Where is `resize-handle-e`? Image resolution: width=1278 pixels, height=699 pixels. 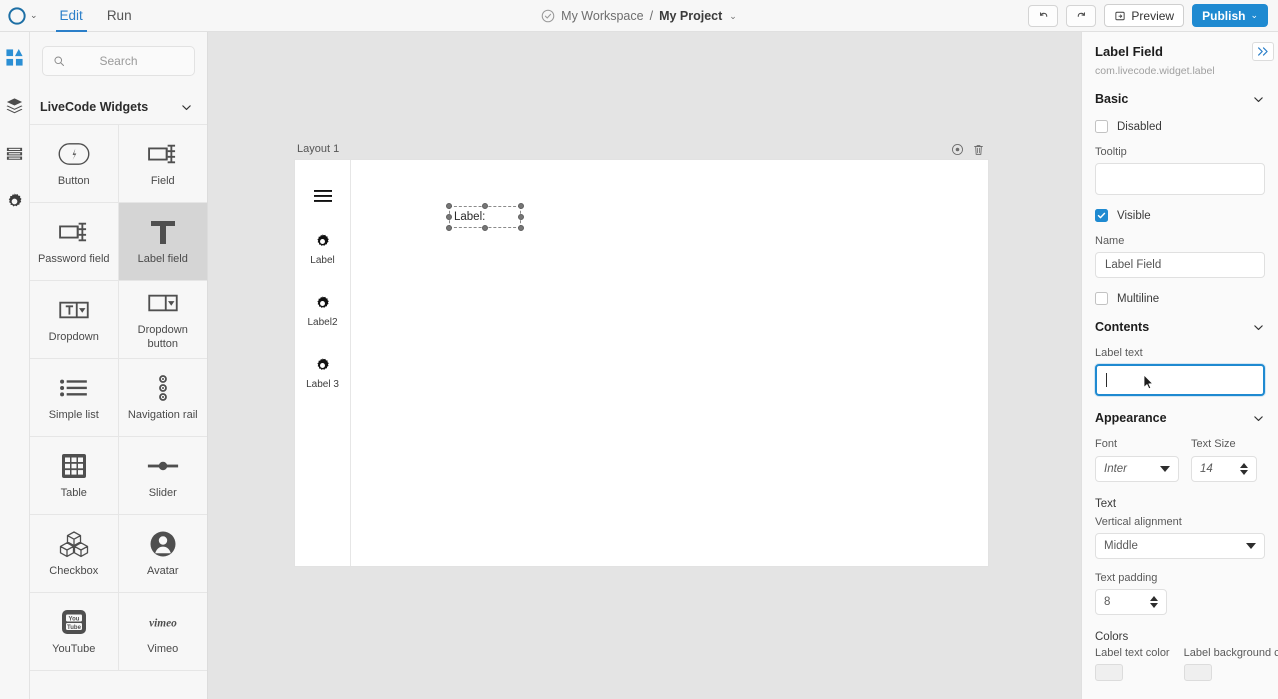
resize-handle-e is located at coordinates (521, 217).